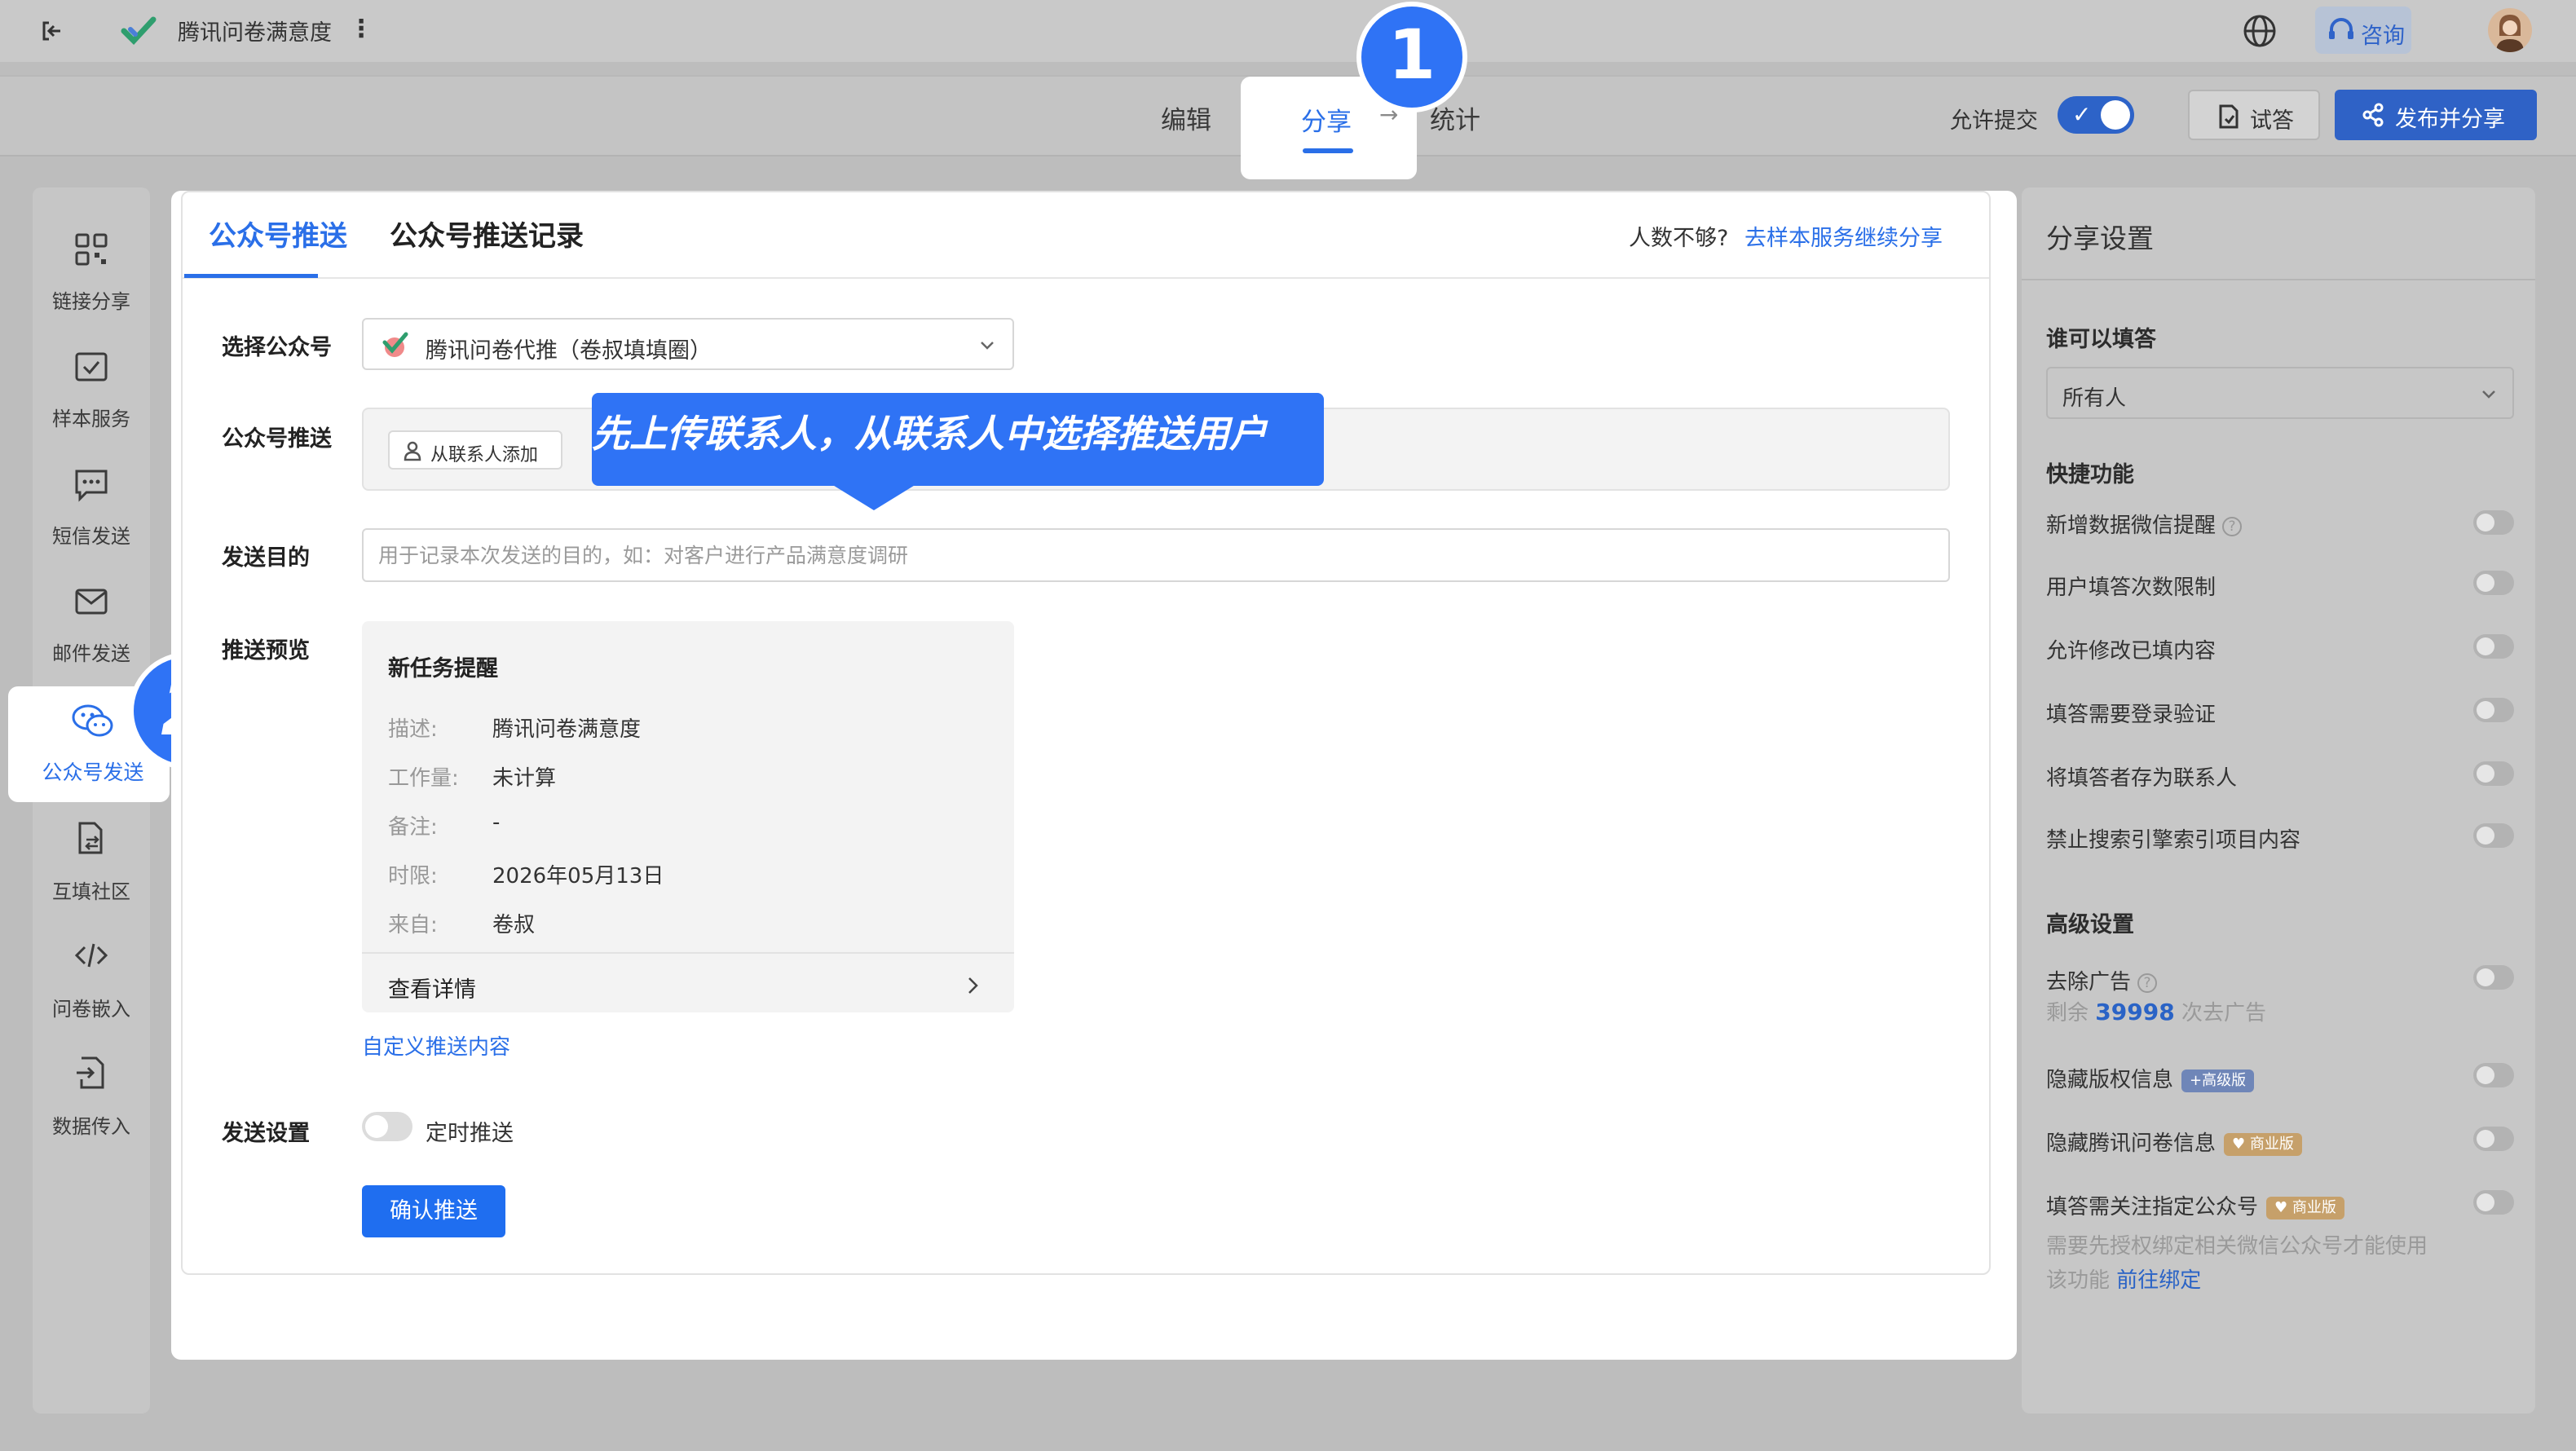  What do you see at coordinates (2373, 115) in the screenshot?
I see `share-icon` at bounding box center [2373, 115].